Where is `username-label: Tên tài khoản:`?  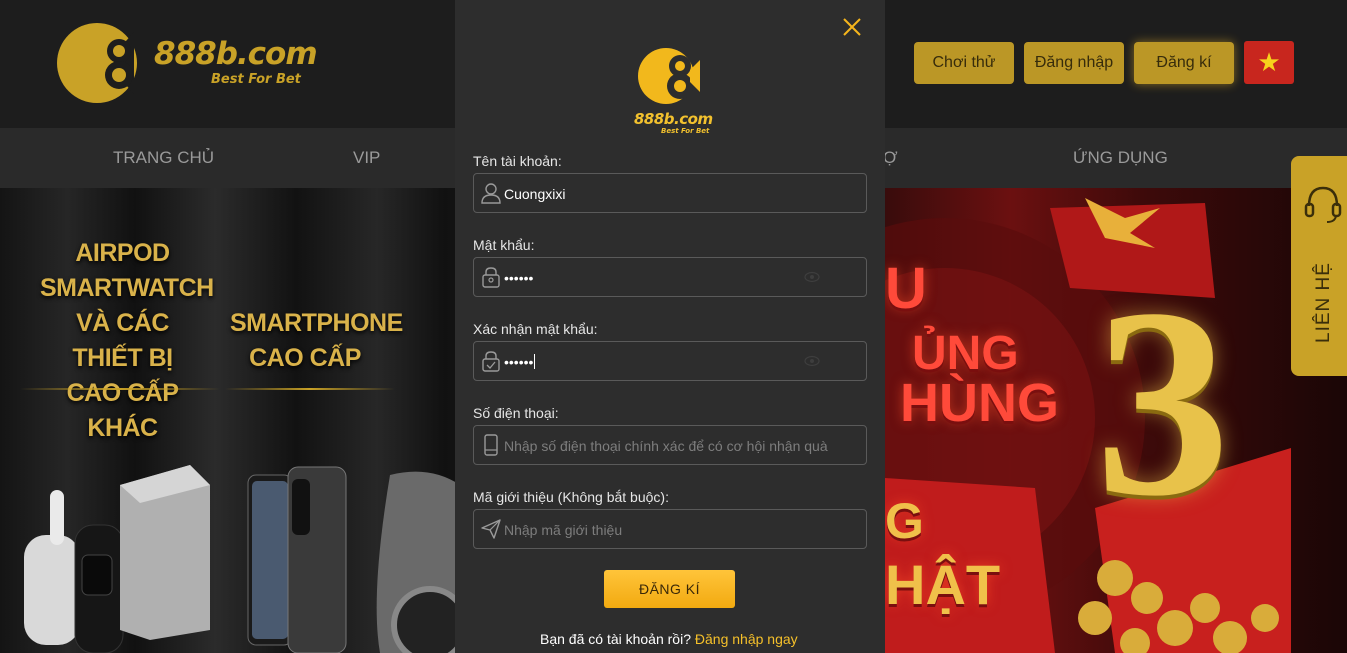
username-label: Tên tài khoản: is located at coordinates (517, 161).